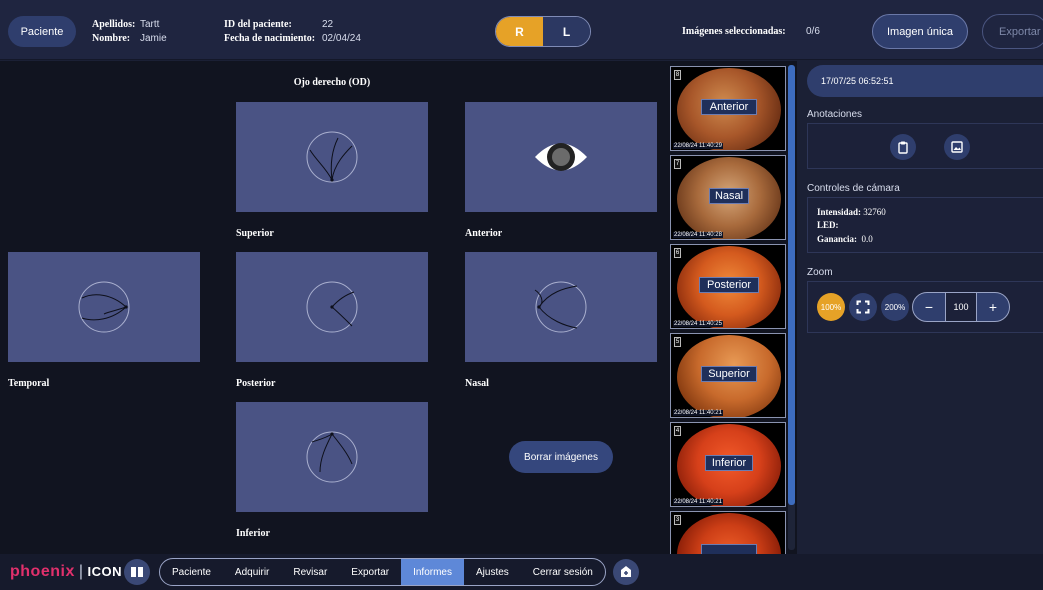 This screenshot has width=1043, height=590. I want to click on zoom-panel: 100% 200% − 100 +, so click(925, 307).